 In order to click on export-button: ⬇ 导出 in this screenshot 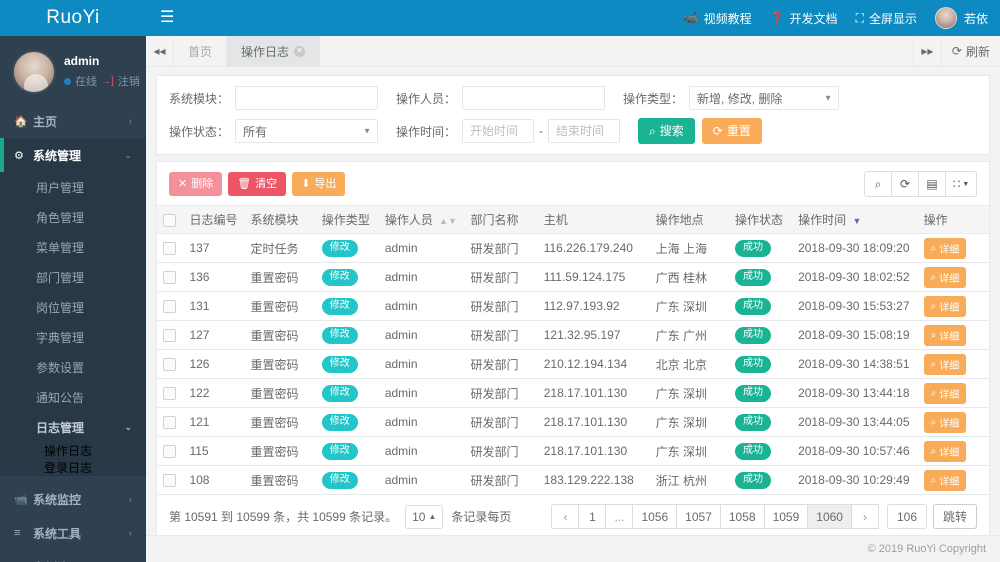, I will do `click(319, 184)`.